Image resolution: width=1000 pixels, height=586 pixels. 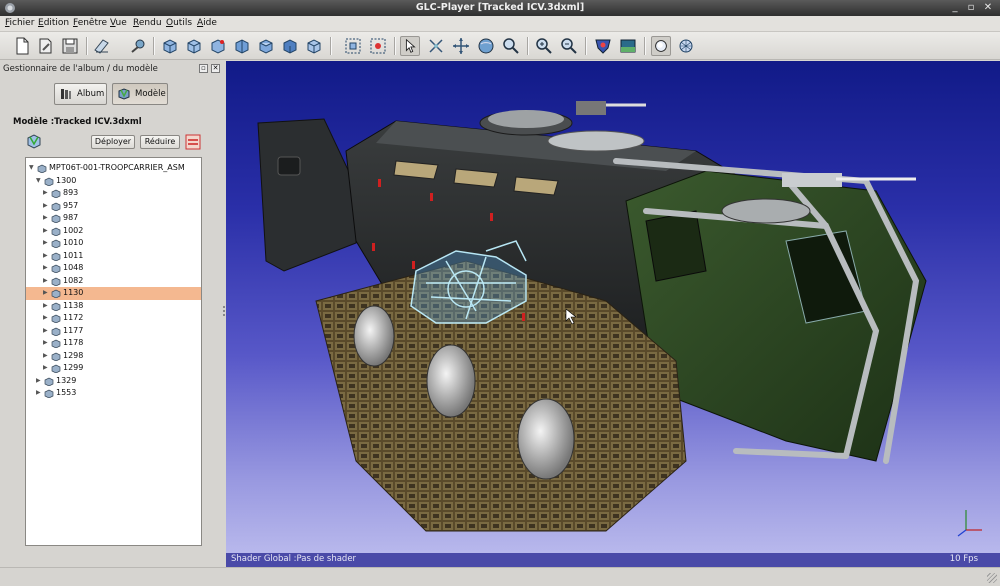 I want to click on tree-node: ▼ 1300, so click(x=113, y=181).